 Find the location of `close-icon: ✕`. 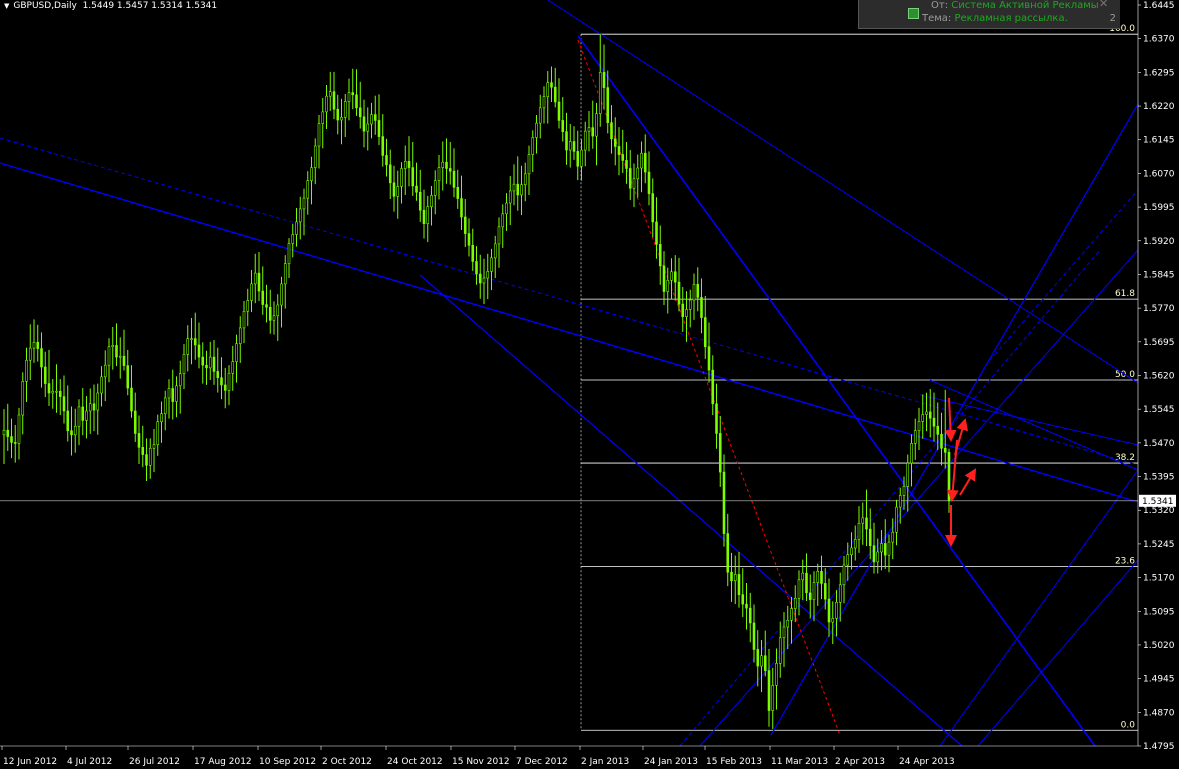

close-icon: ✕ is located at coordinates (1103, 5).